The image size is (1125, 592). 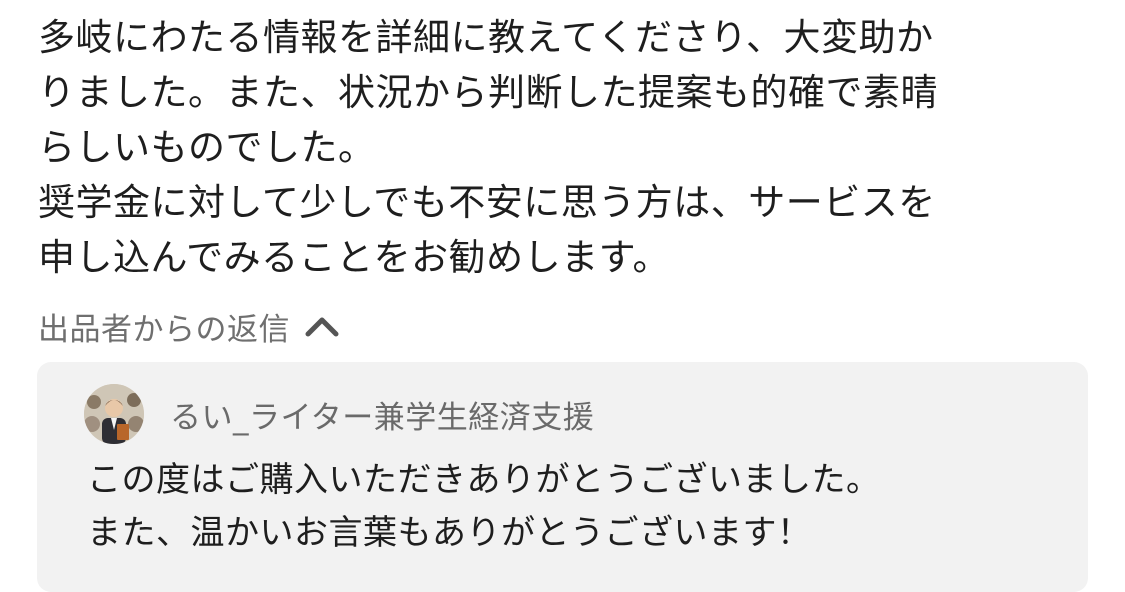 What do you see at coordinates (354, 257) in the screenshot?
I see `review-line: 申し込んでみることをお勧めします。` at bounding box center [354, 257].